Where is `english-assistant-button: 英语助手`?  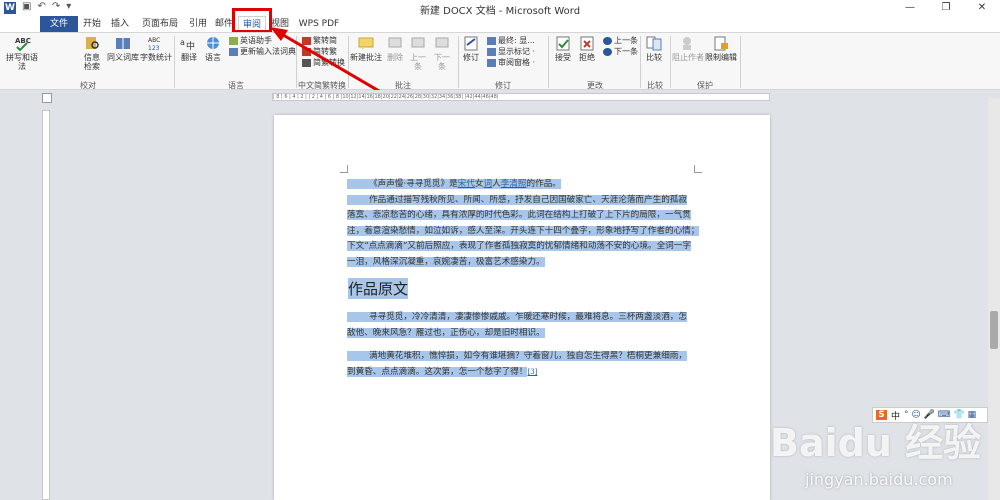
english-assistant-button: 英语助手 is located at coordinates (250, 41).